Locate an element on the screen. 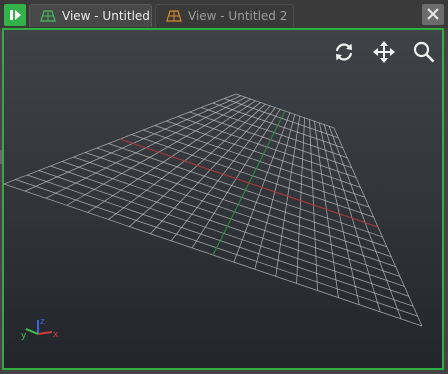 This screenshot has height=374, width=448. tab-view-untitled: View - Untitled is located at coordinates (90, 15).